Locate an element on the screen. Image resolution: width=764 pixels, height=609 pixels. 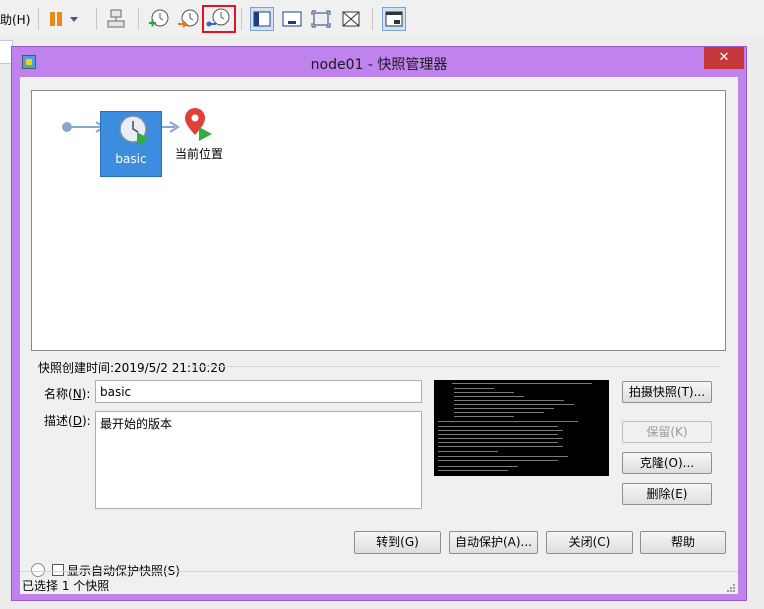
snapshot-description-field: 最开始的版本 is located at coordinates (258, 460).